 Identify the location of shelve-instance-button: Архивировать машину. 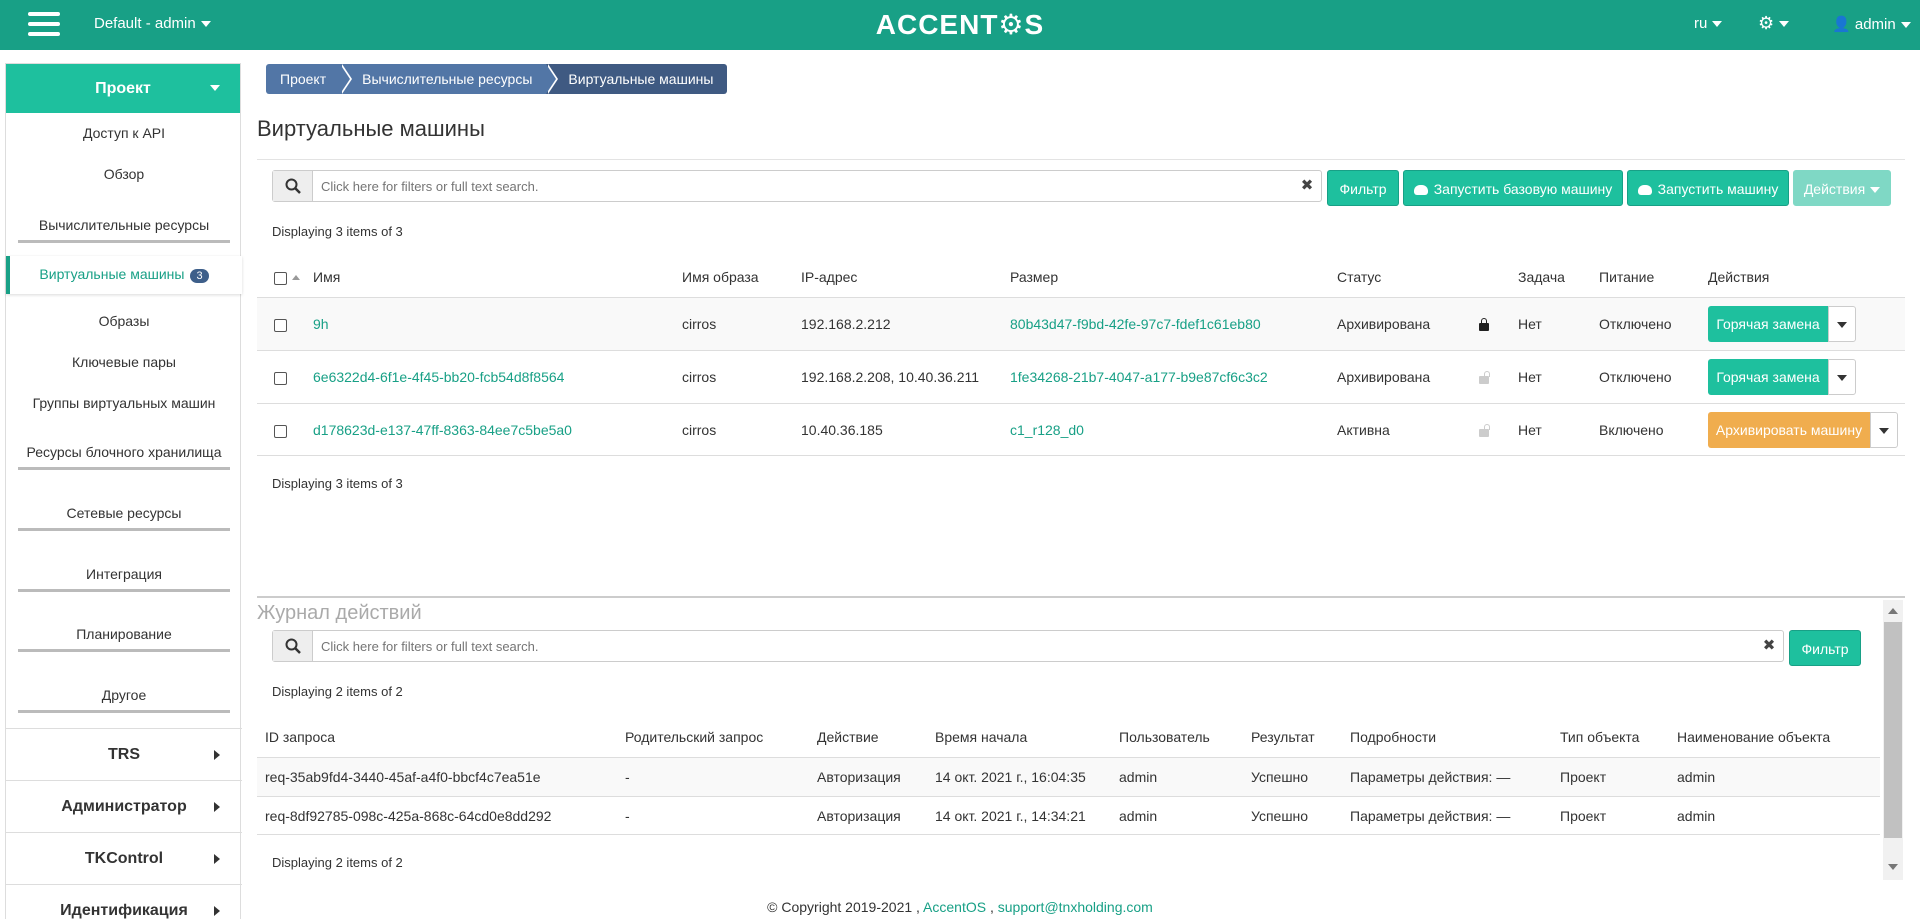
(1789, 430).